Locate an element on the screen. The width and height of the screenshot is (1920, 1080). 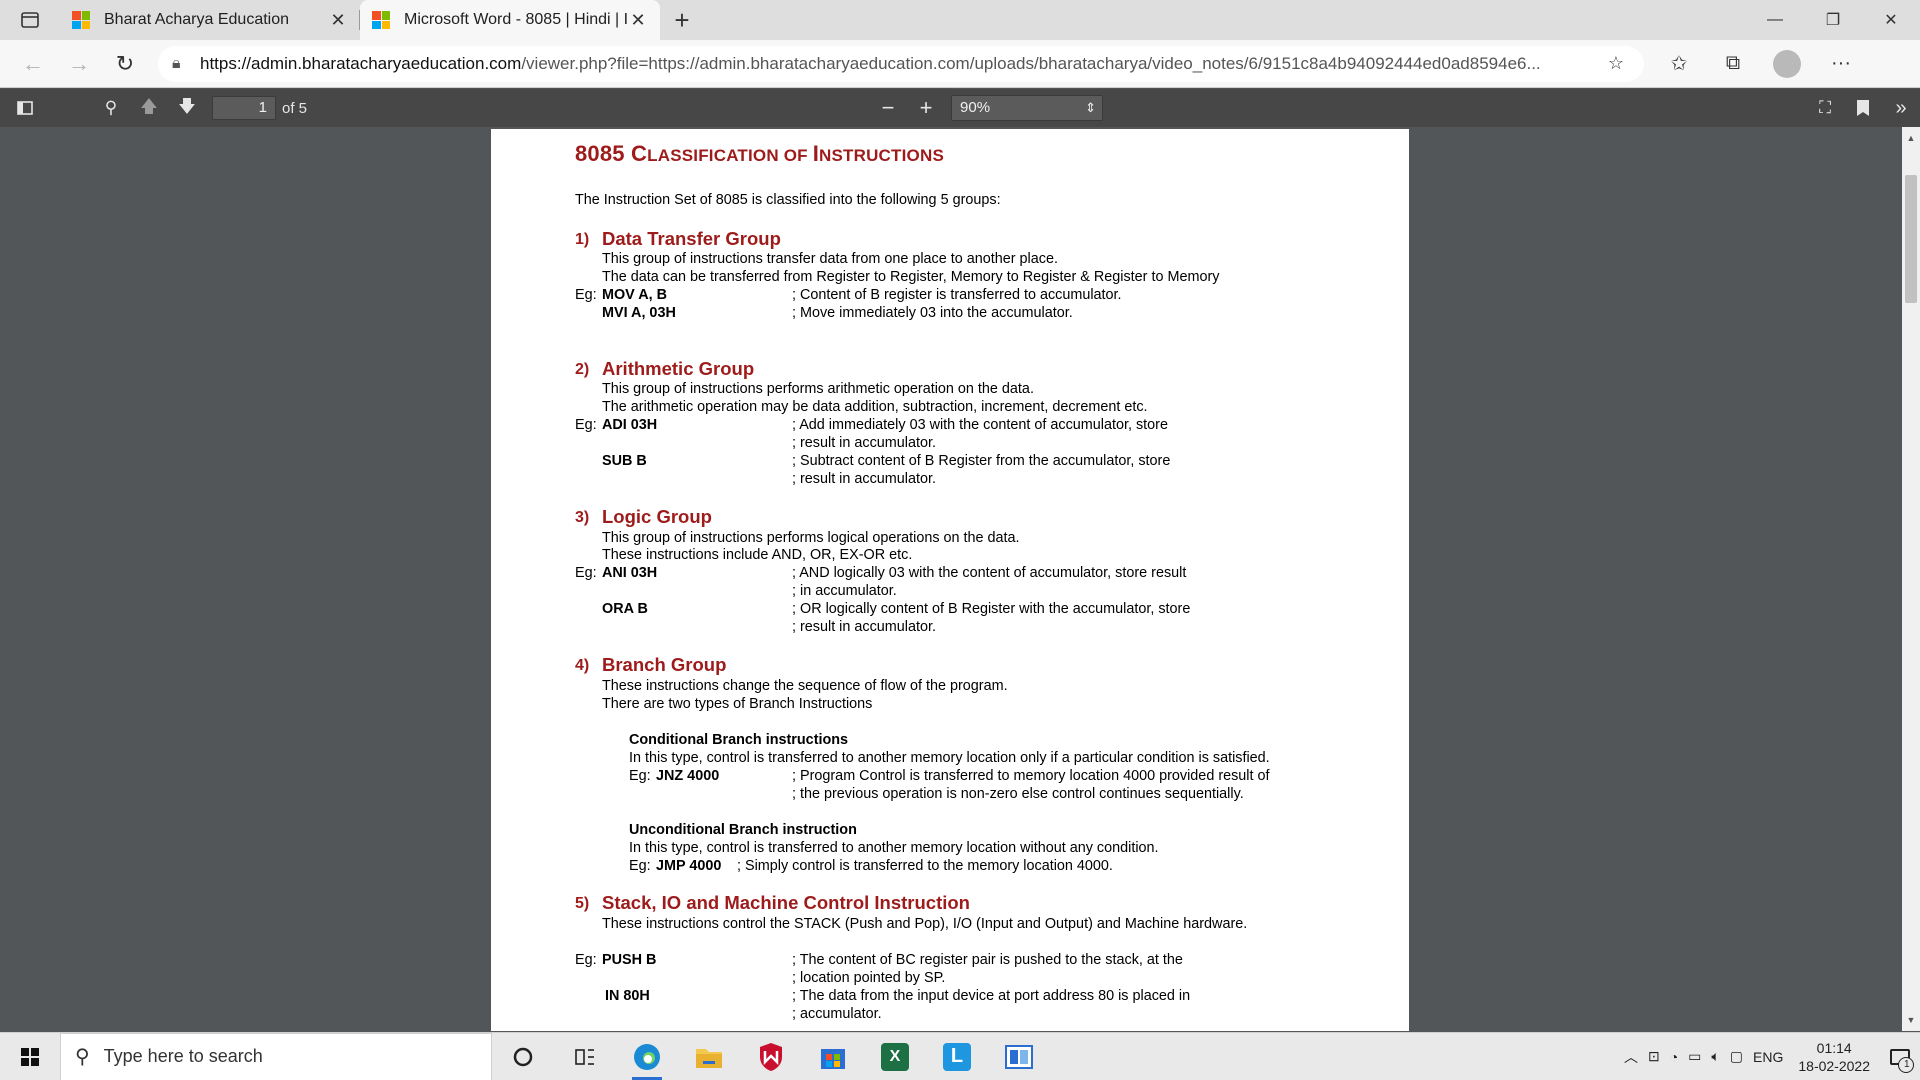
excel-icon: X is located at coordinates (895, 1056).